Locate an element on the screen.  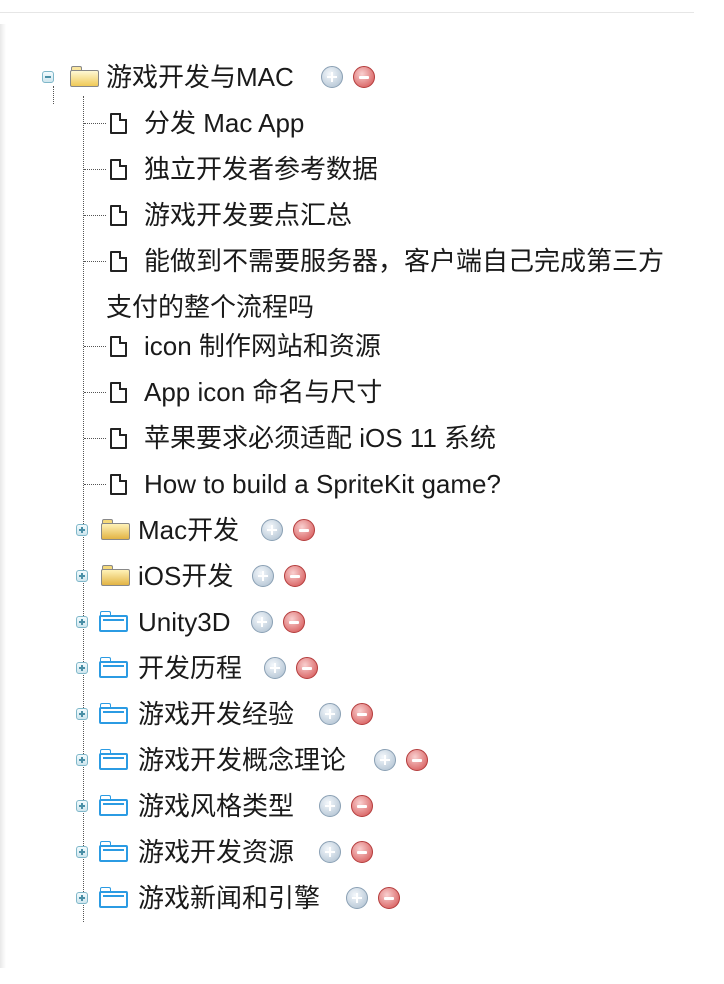
tree-folder-node: 开发历程 is located at coordinates (190, 668).